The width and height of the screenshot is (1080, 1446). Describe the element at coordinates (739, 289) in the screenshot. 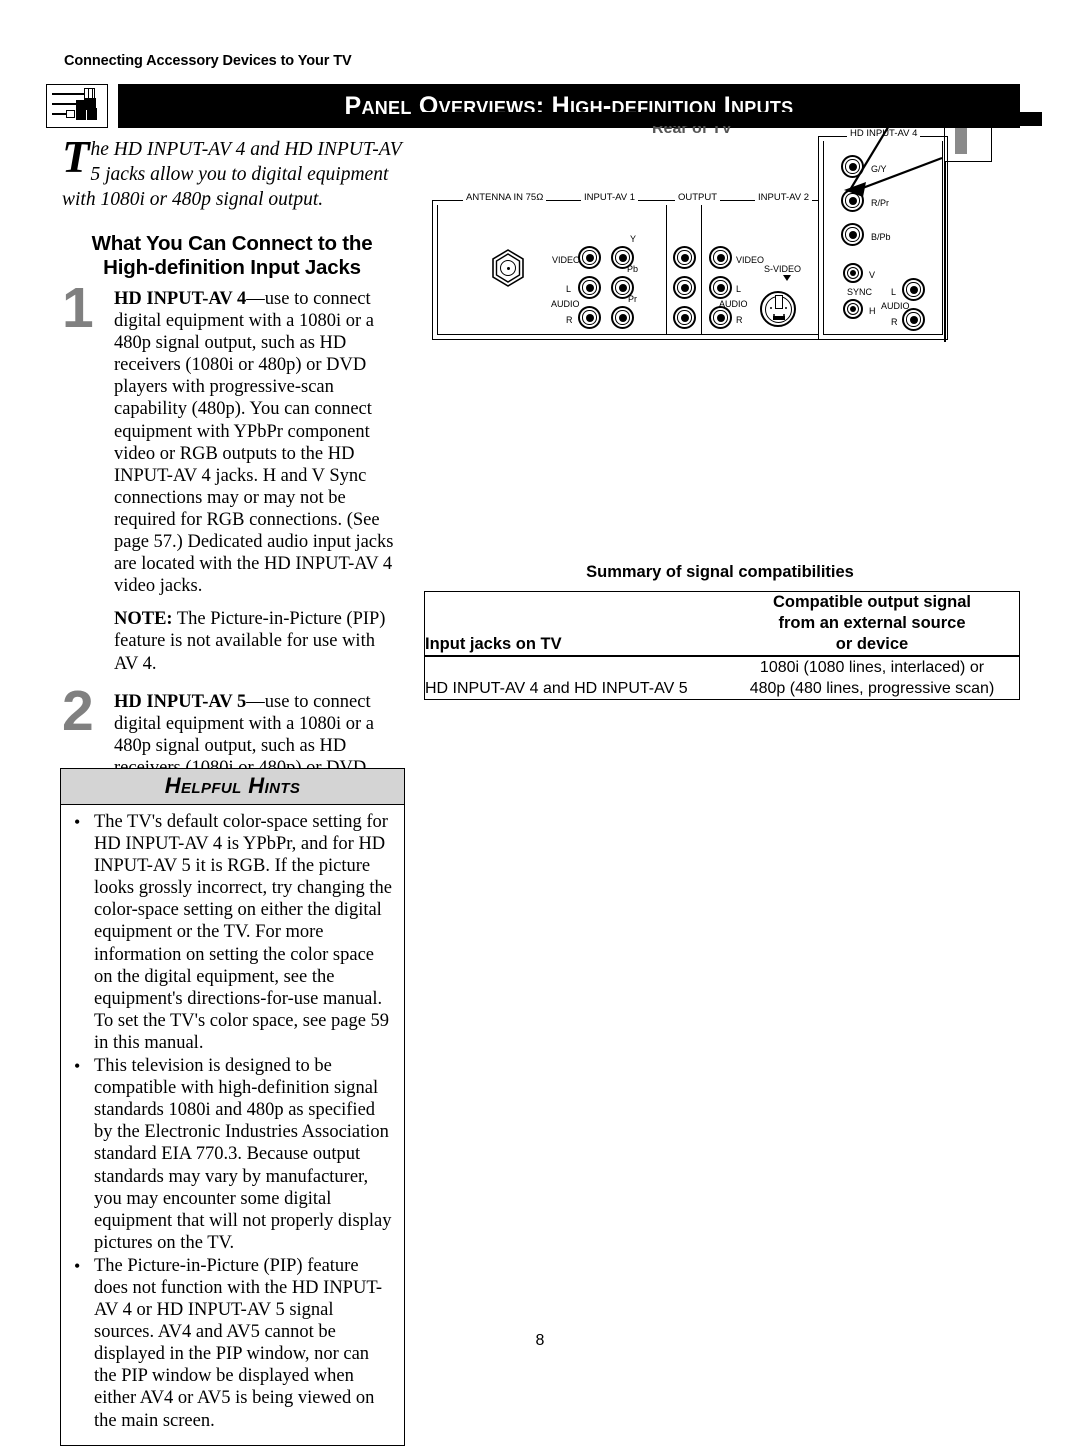

I see `label-left-av2: L` at that location.